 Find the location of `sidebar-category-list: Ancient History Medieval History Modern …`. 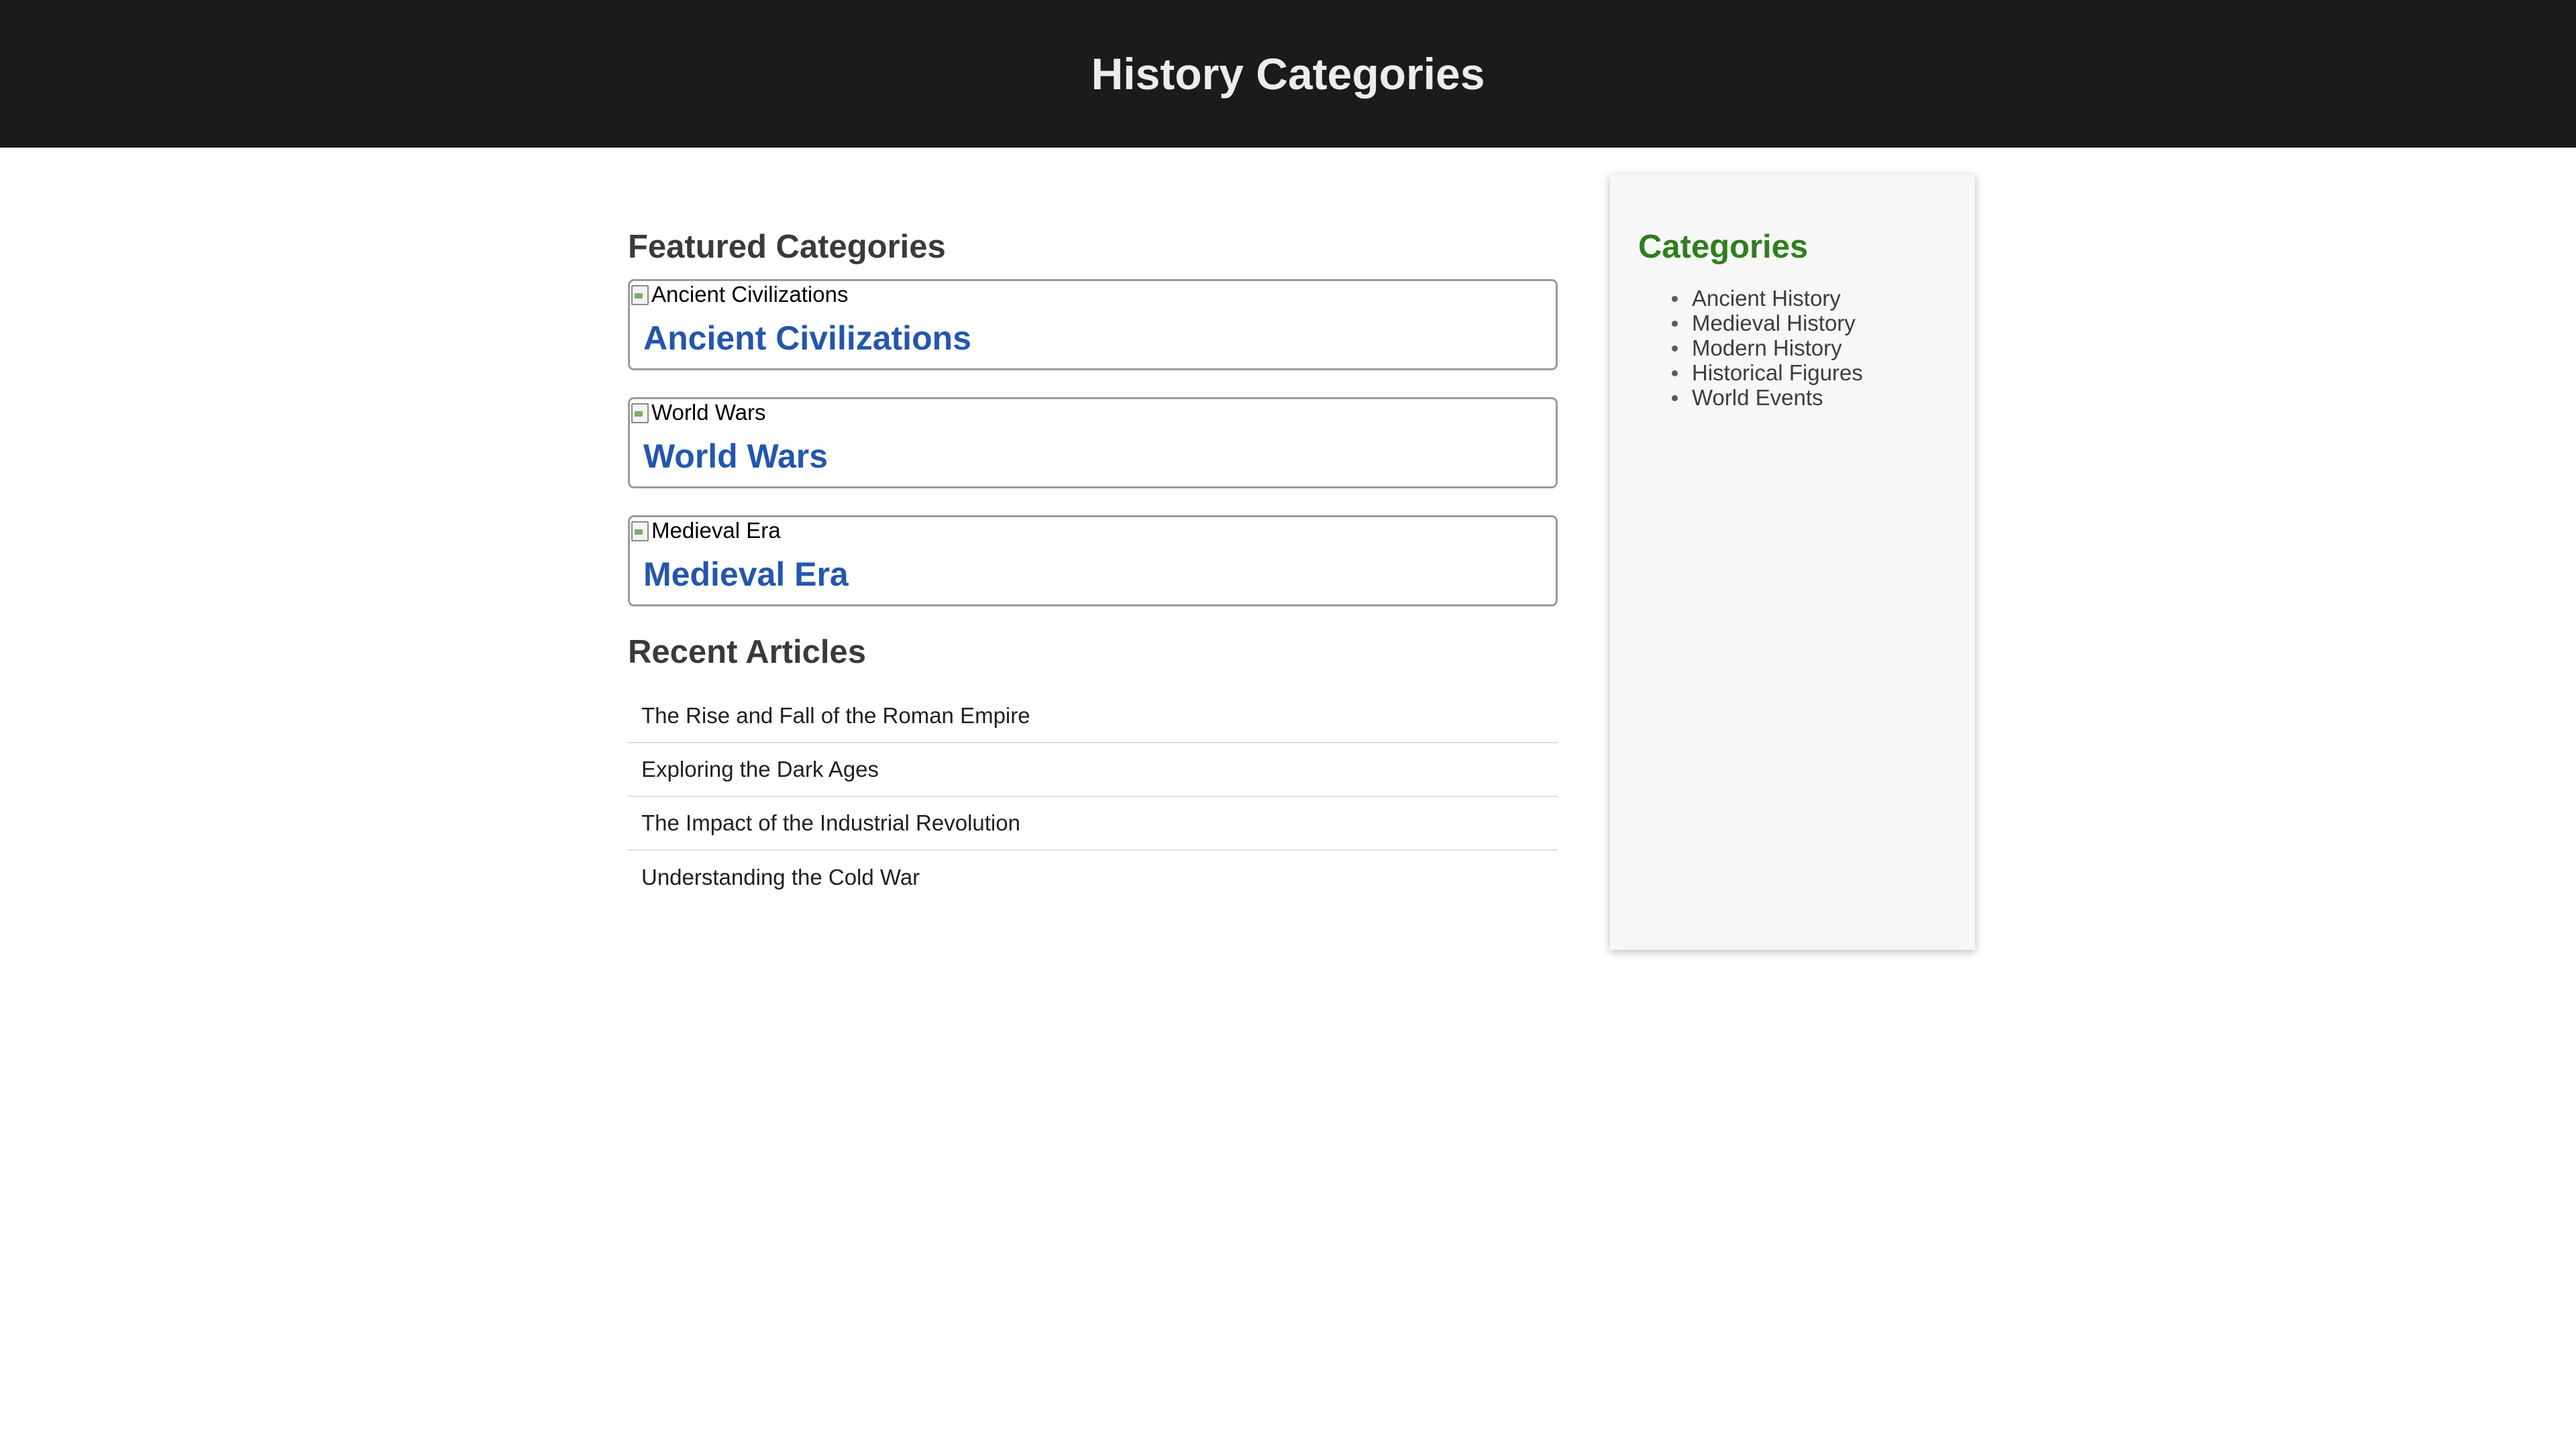

sidebar-category-list: Ancient History Medieval History Modern … is located at coordinates (1793, 348).